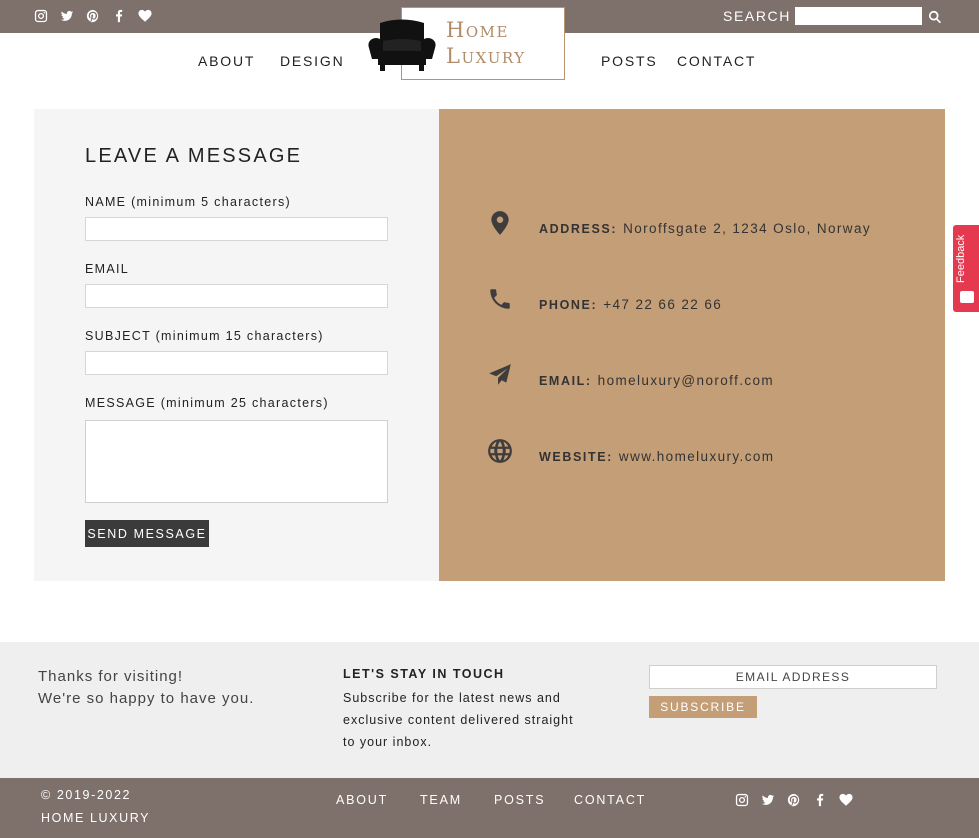  Describe the element at coordinates (146, 698) in the screenshot. I see `thanks-line-2: We're so happy to have you.` at that location.